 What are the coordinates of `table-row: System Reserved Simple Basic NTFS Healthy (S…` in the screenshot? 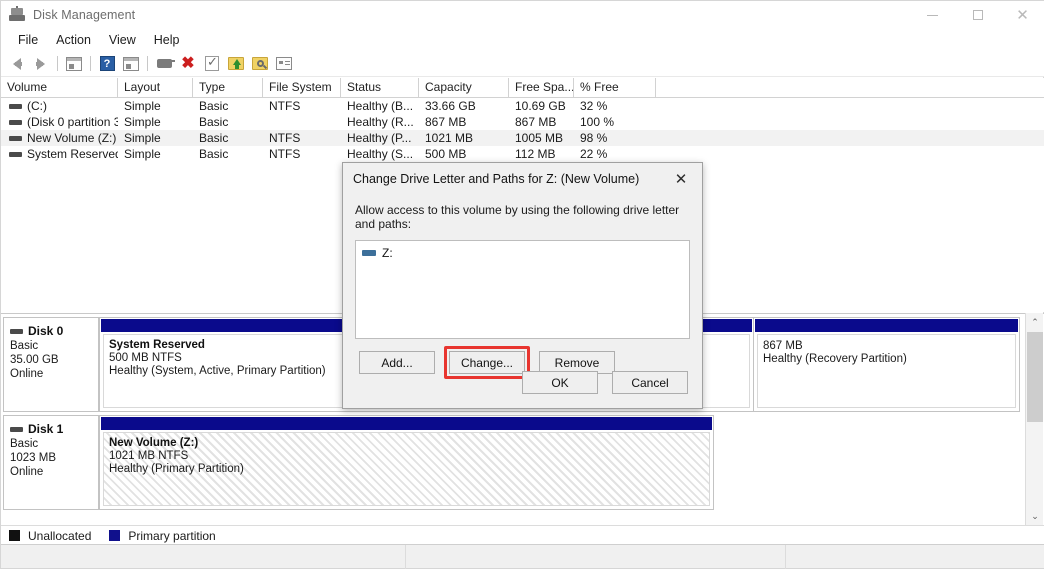 It's located at (522, 154).